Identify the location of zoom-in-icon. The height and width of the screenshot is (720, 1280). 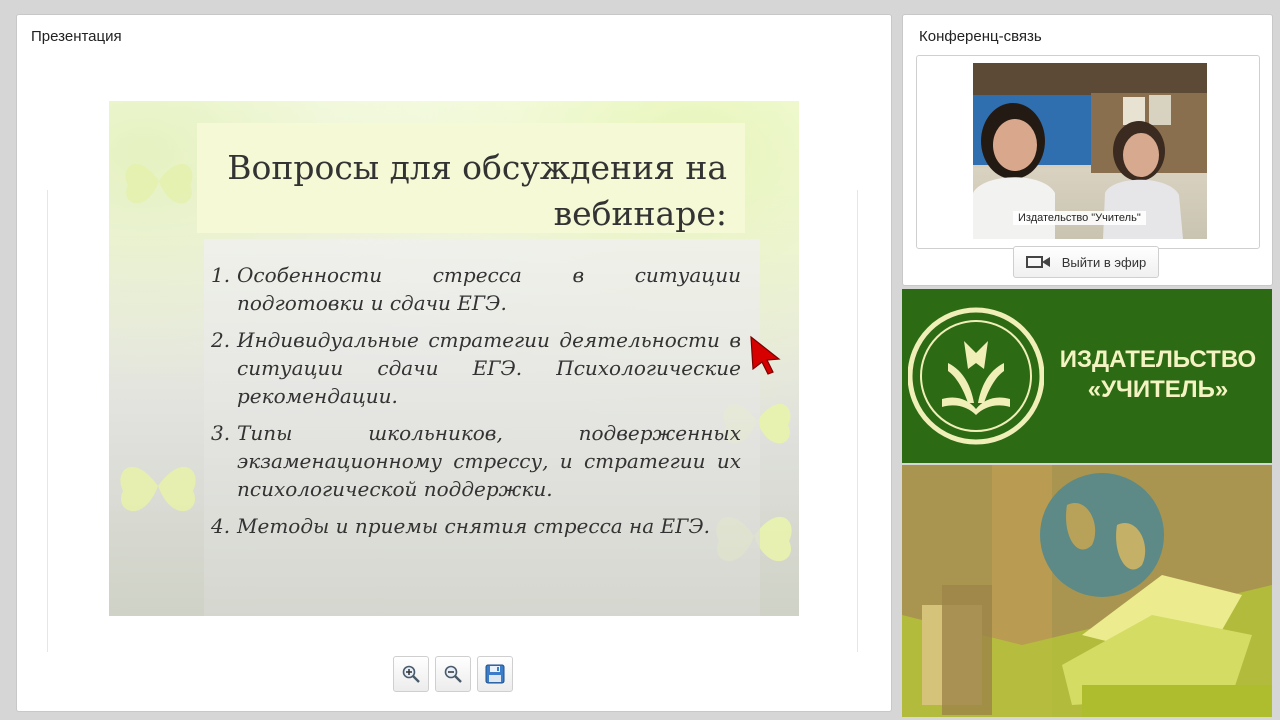
(411, 674).